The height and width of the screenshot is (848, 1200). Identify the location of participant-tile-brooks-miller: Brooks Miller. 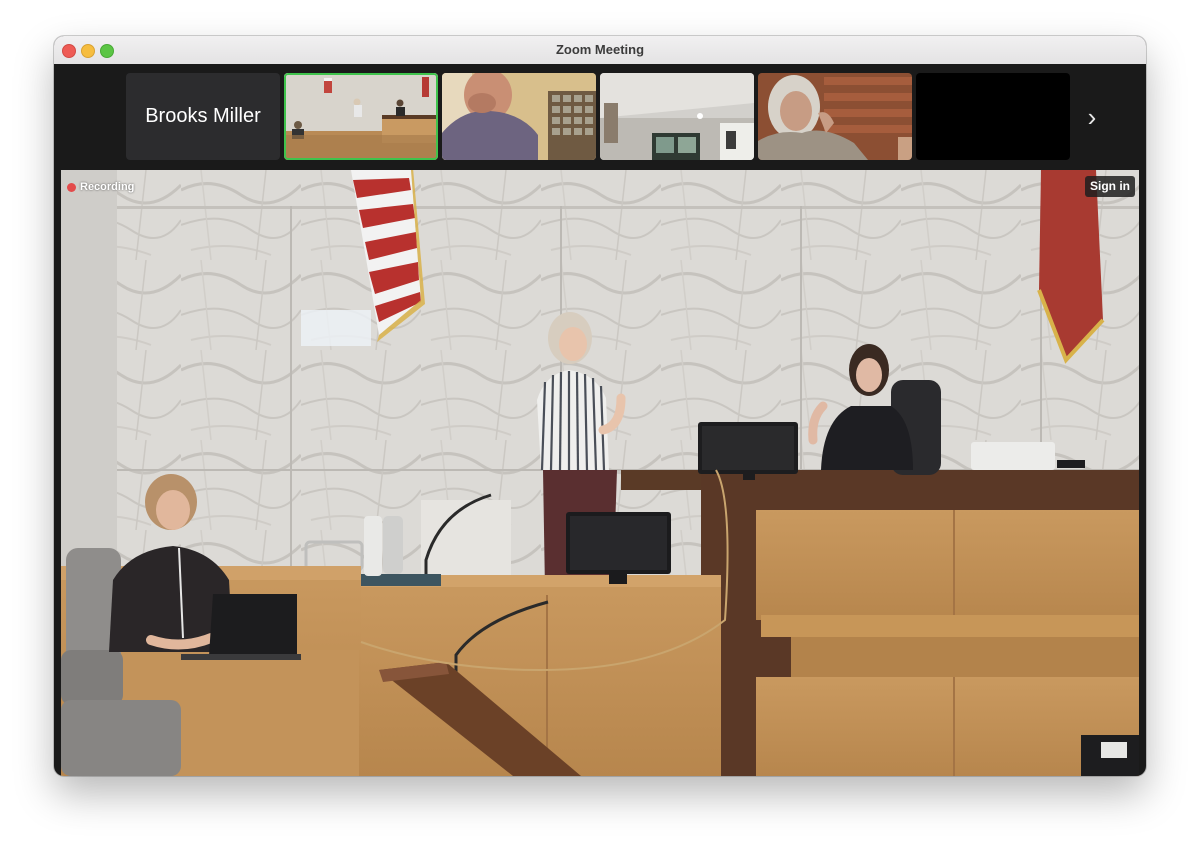
(203, 116).